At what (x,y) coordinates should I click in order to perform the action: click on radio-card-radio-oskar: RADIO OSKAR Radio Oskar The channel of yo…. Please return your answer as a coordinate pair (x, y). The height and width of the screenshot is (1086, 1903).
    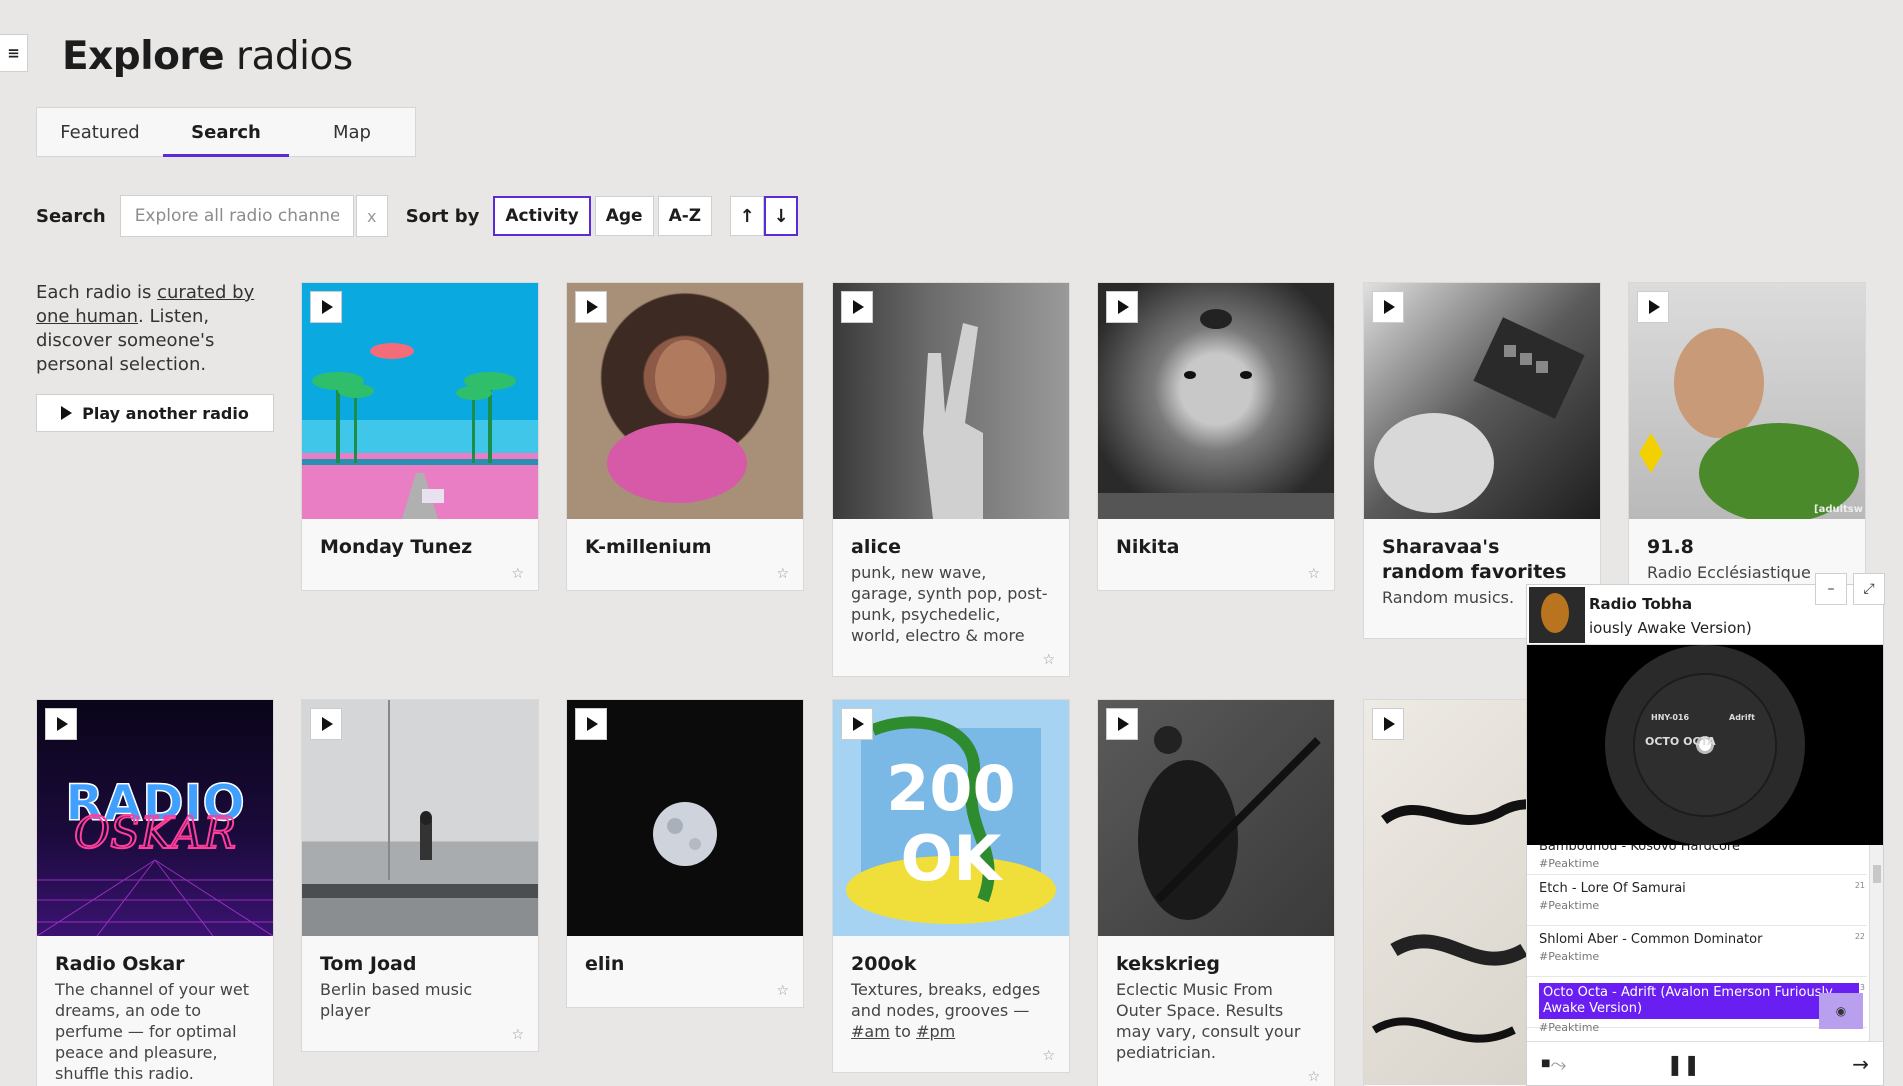
    Looking at the image, I should click on (155, 892).